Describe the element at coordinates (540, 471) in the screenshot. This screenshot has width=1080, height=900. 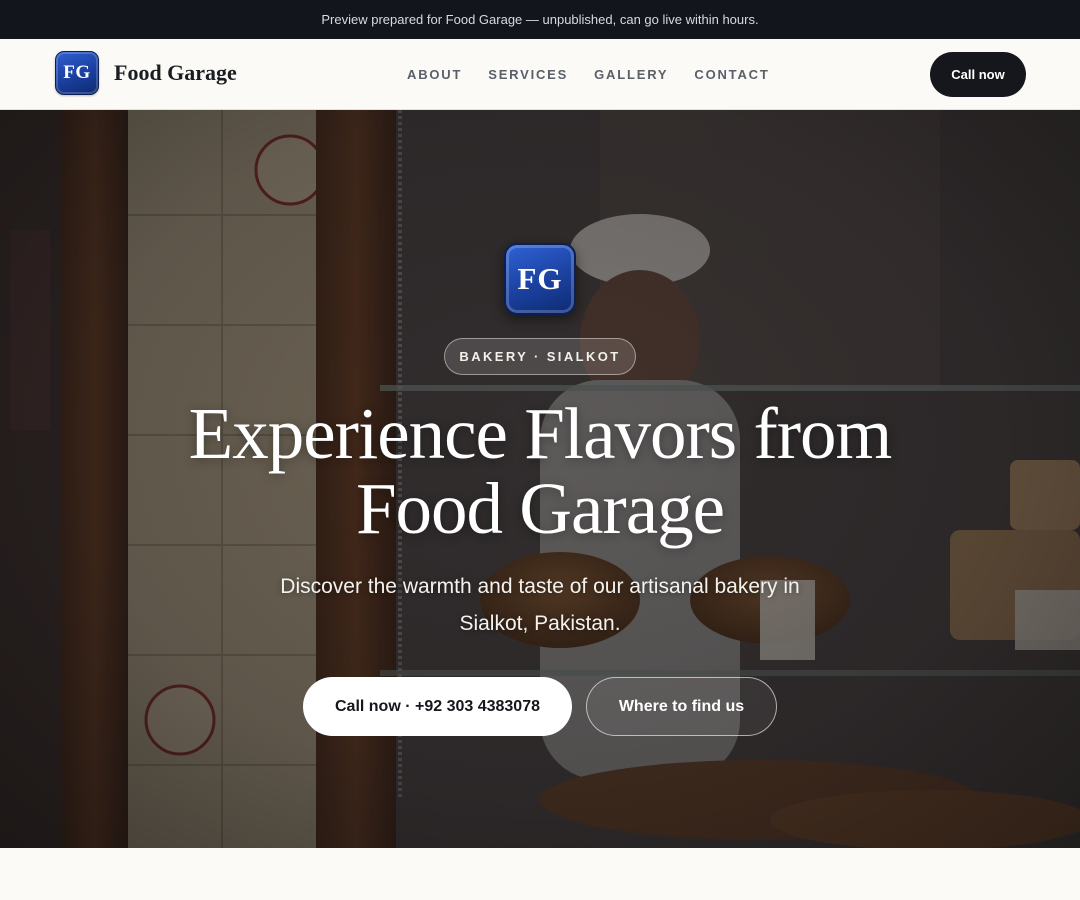
I see `hero-title: Experience Flavors from Food Garage` at that location.